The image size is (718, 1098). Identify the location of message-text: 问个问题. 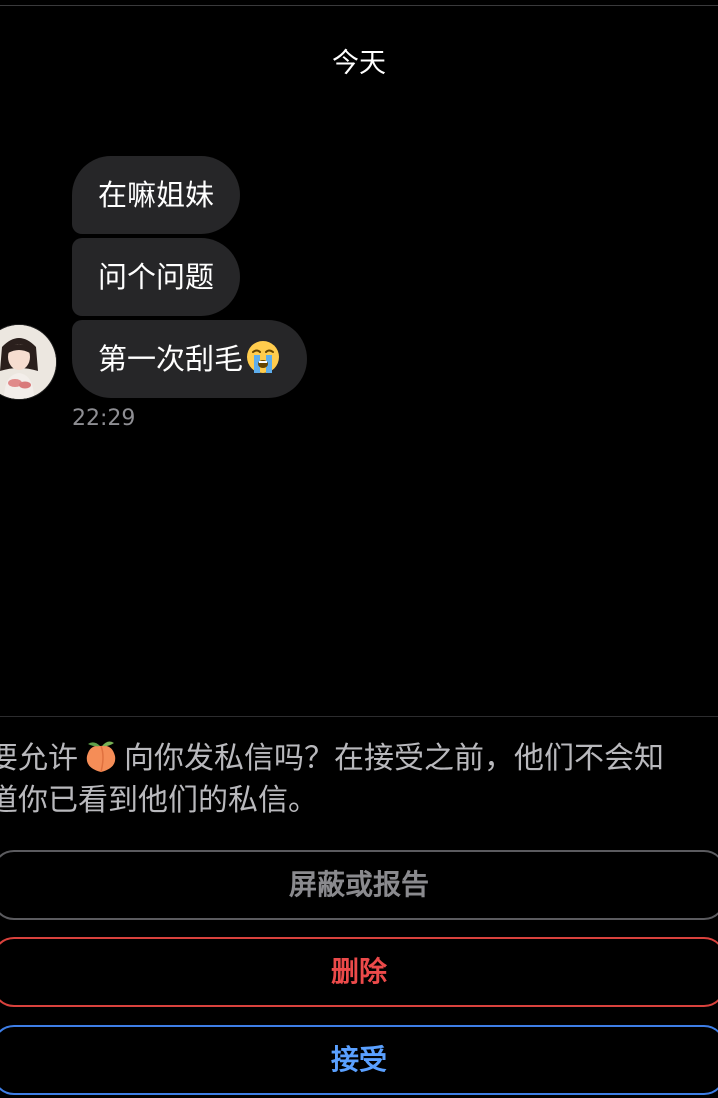
(156, 277).